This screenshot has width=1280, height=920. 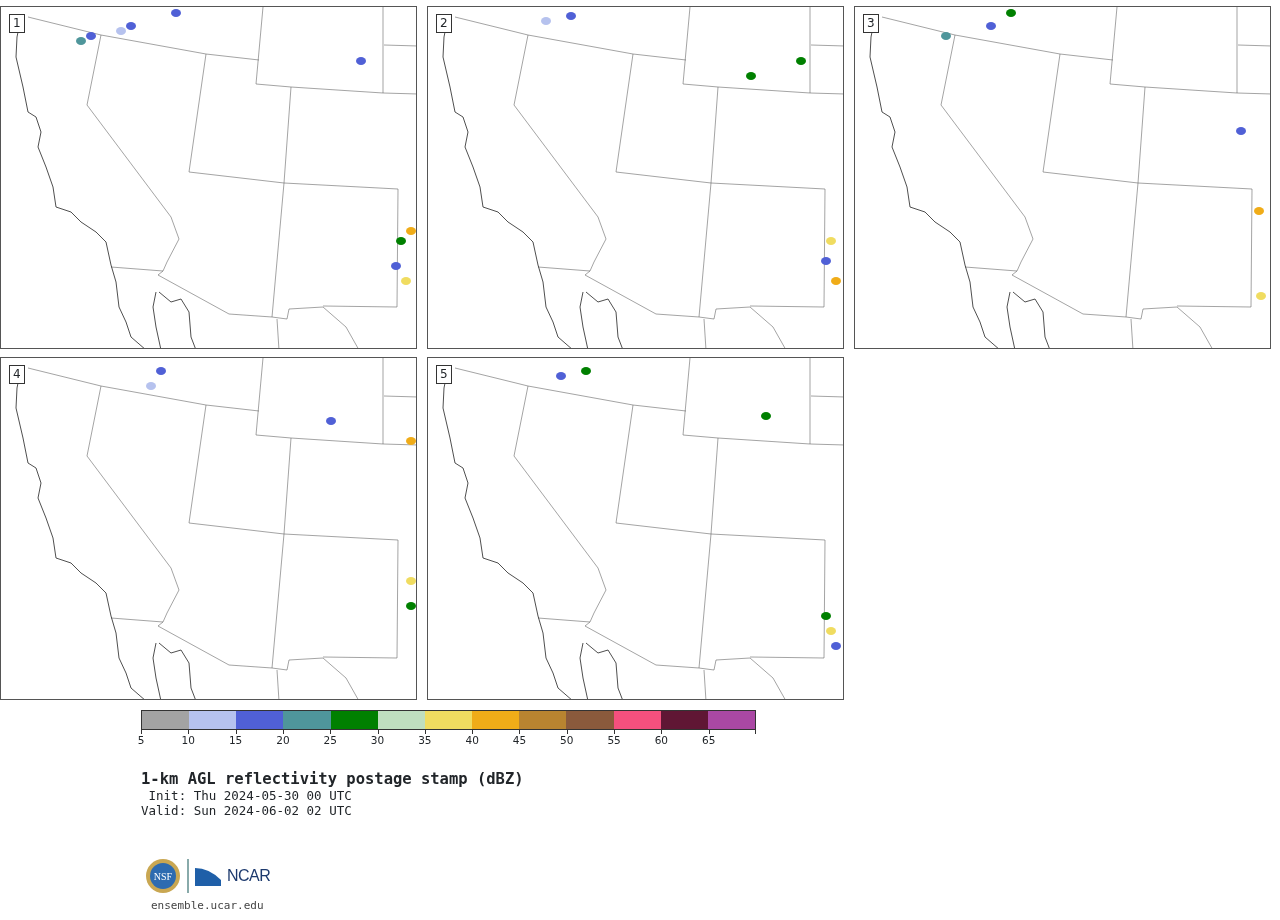 What do you see at coordinates (377, 740) in the screenshot?
I see `tick-label: 30` at bounding box center [377, 740].